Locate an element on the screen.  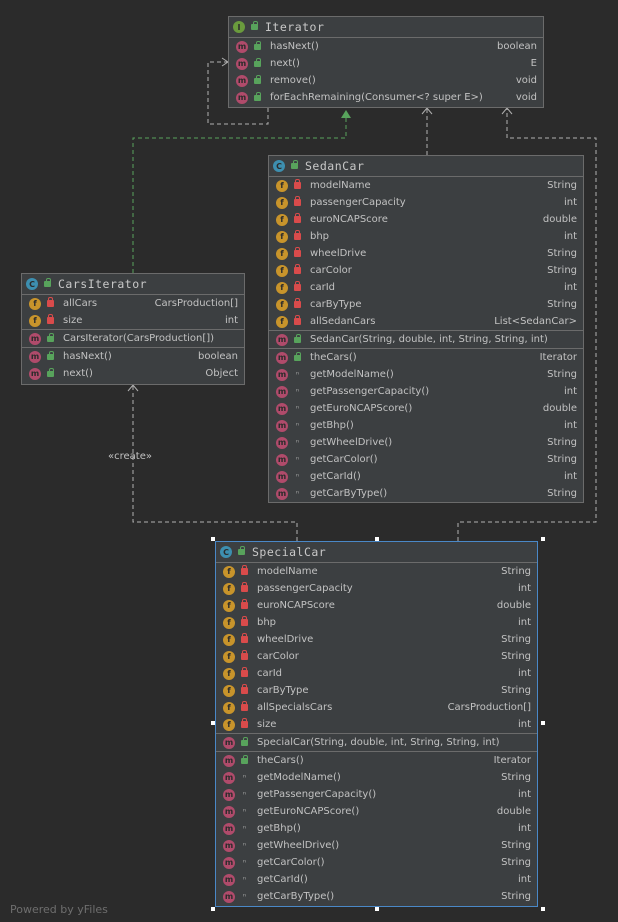
method-row: m remove() void is located at coordinates (386, 80).